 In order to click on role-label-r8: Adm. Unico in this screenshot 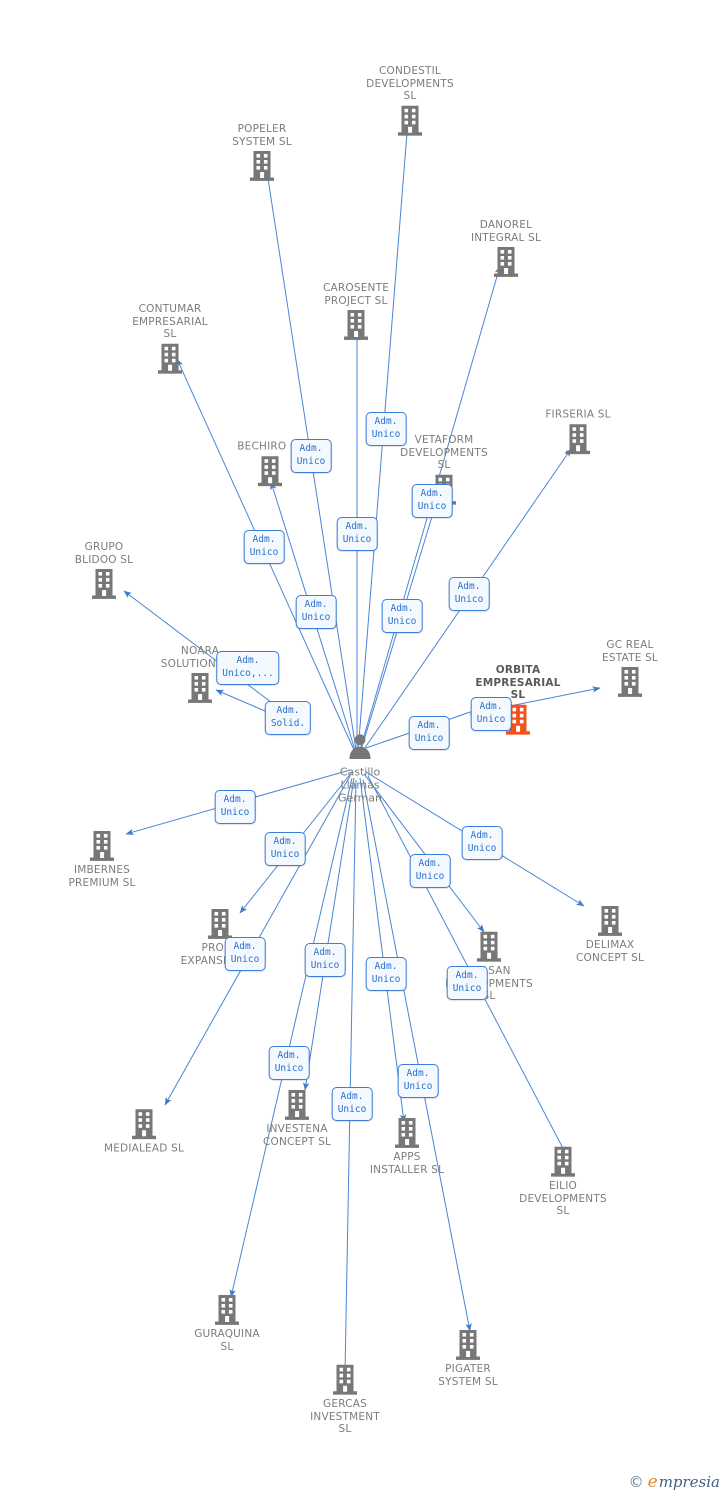, I will do `click(402, 616)`.